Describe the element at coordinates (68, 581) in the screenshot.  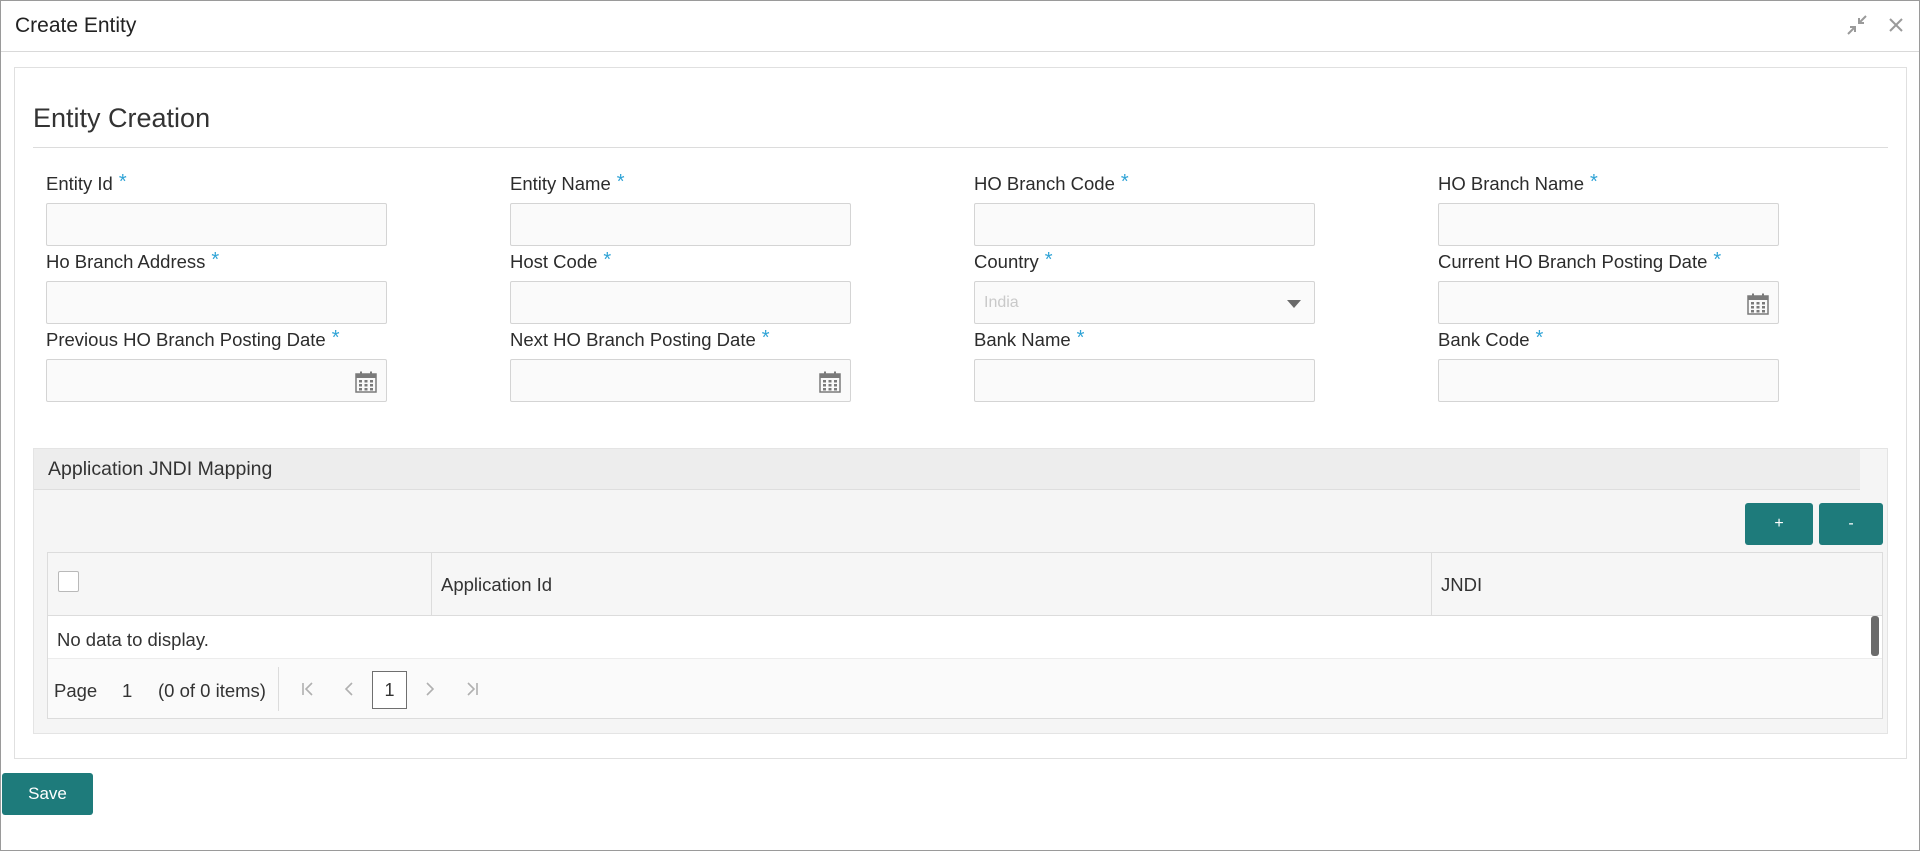
I see `select-all-checkbox` at that location.